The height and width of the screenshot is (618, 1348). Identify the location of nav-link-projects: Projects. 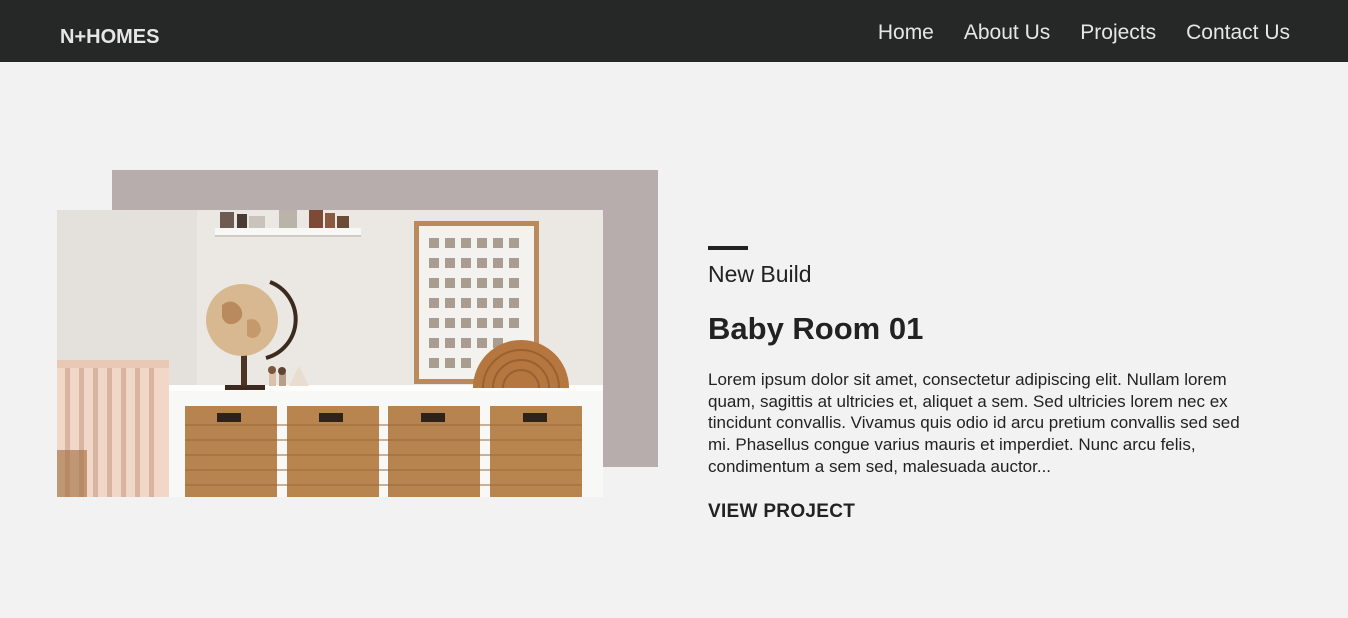
(1118, 33).